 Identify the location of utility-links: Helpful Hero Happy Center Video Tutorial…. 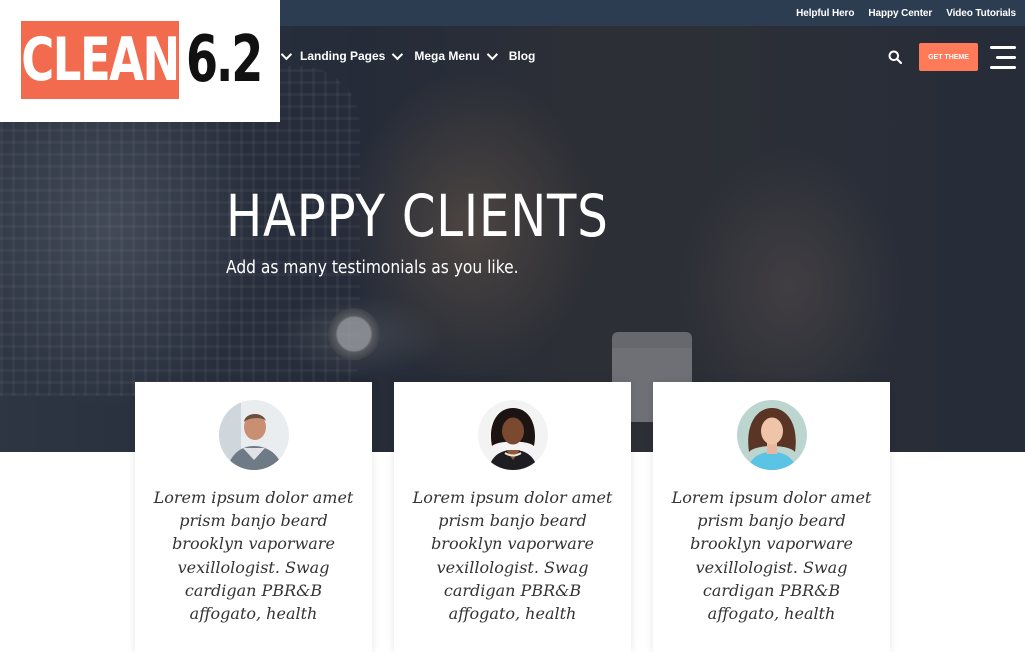
(906, 13).